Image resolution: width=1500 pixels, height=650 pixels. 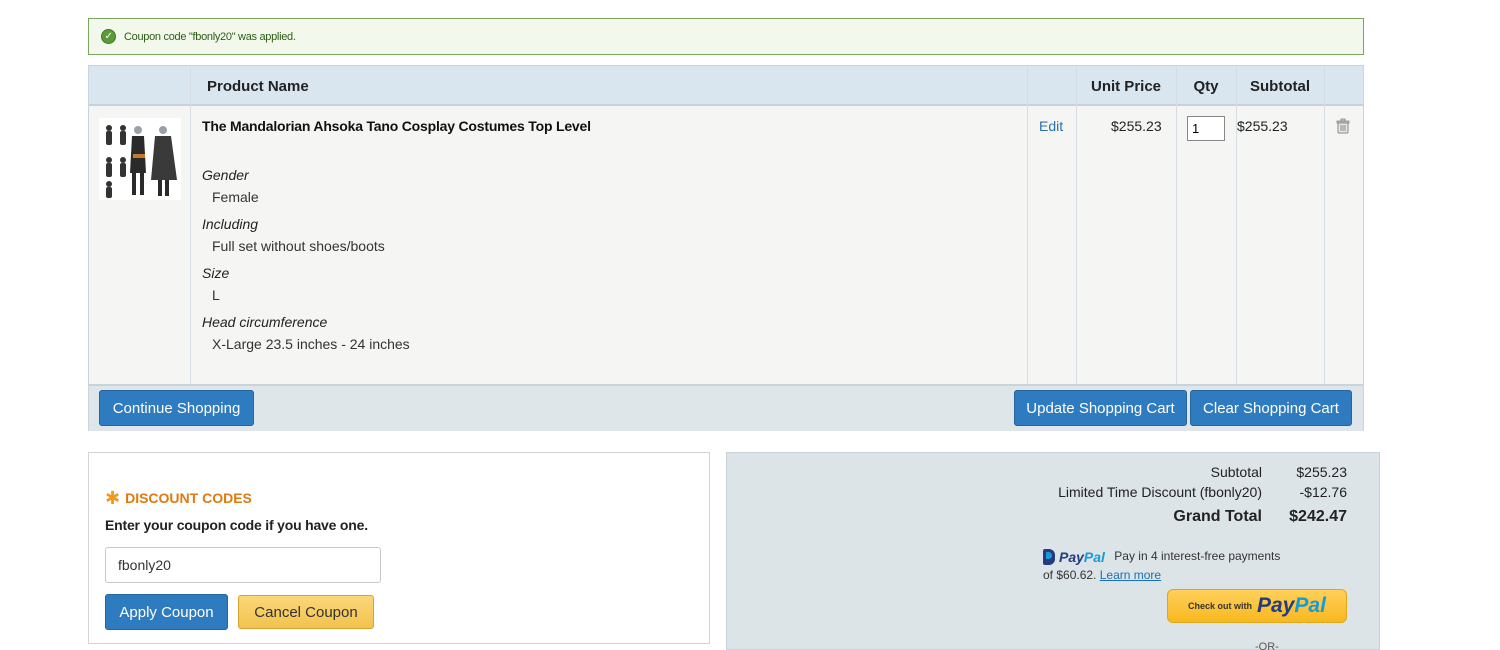 I want to click on discount-title-text: DISCOUNT CODES, so click(x=188, y=498).